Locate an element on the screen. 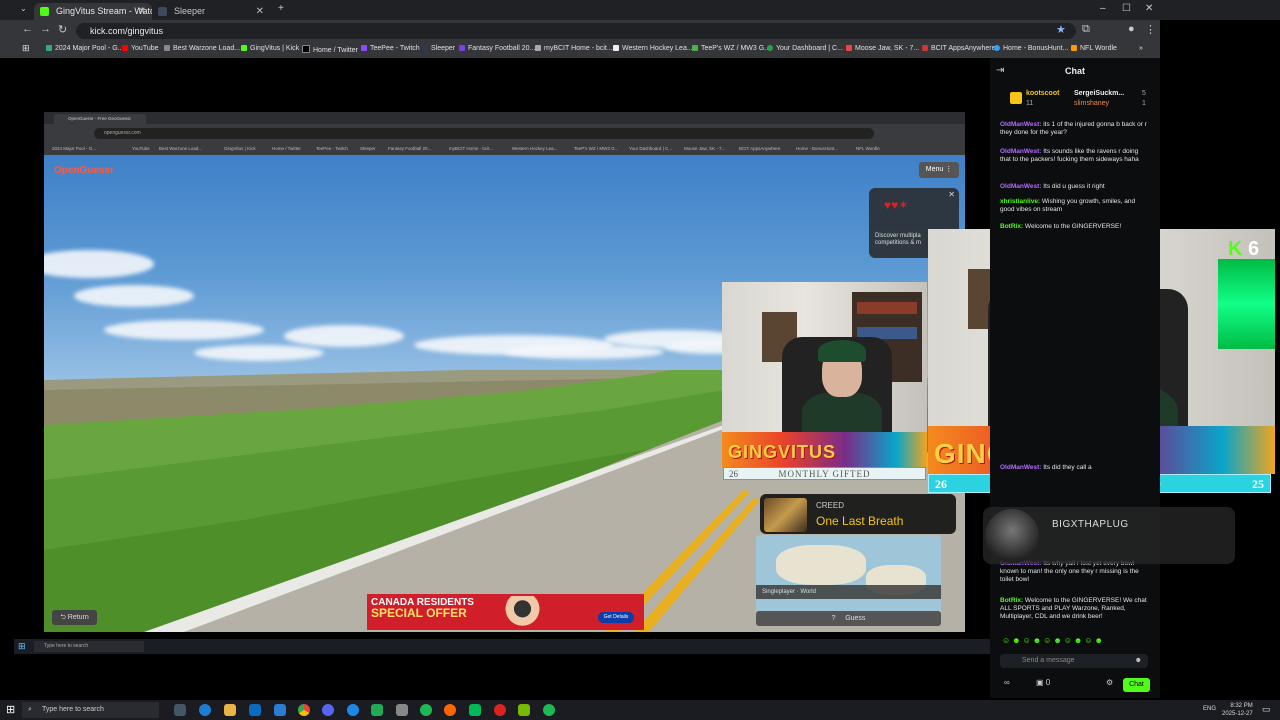 The image size is (1280, 720). kick-favicon-icon is located at coordinates (44, 11).